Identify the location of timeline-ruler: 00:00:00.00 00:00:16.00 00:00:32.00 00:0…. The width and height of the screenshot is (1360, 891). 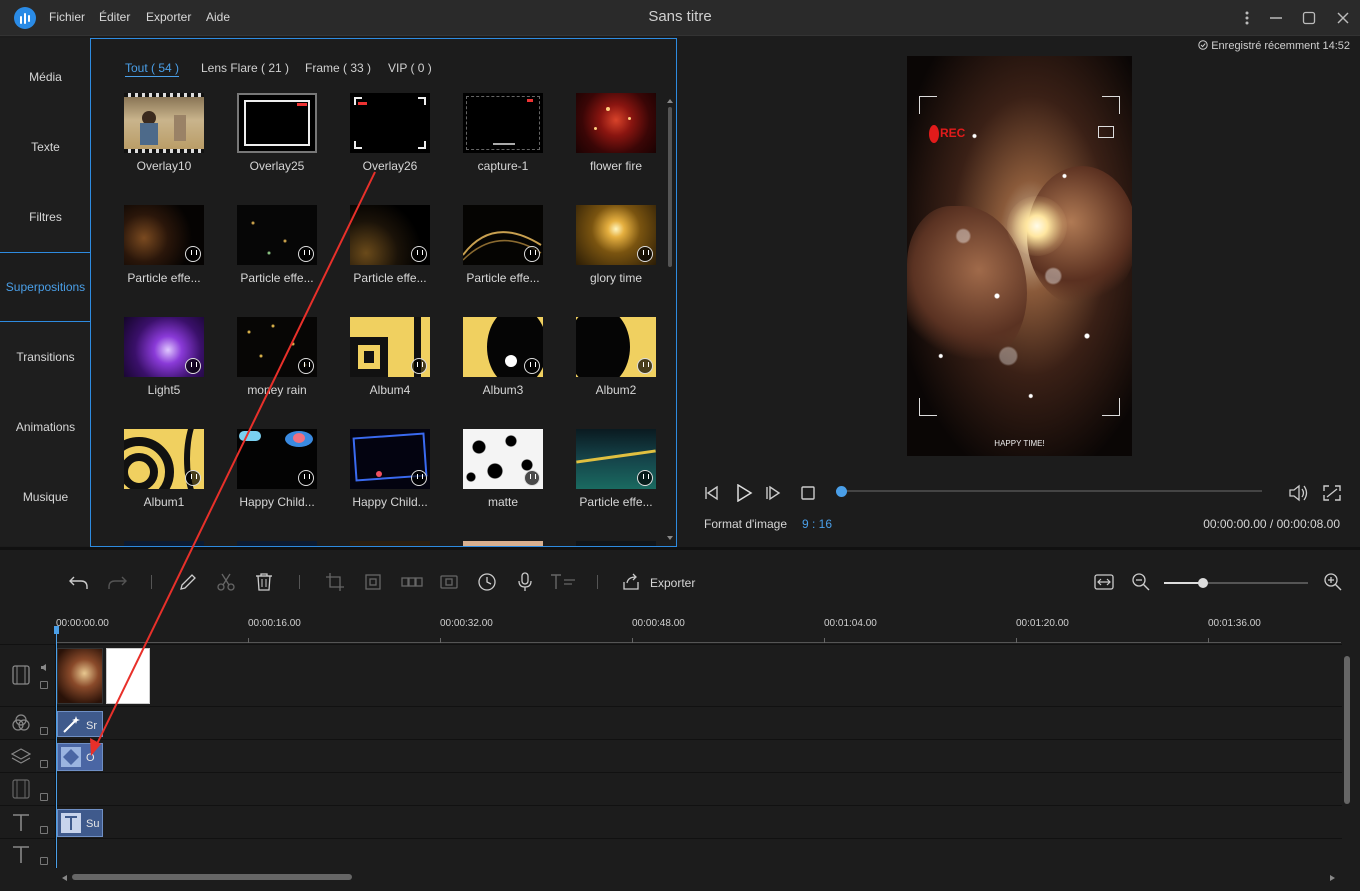
(680, 628).